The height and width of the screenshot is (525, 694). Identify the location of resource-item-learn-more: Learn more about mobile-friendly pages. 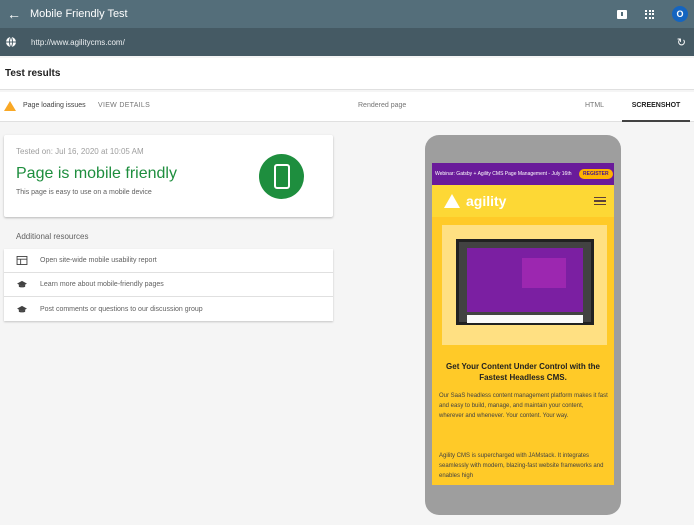
(168, 285).